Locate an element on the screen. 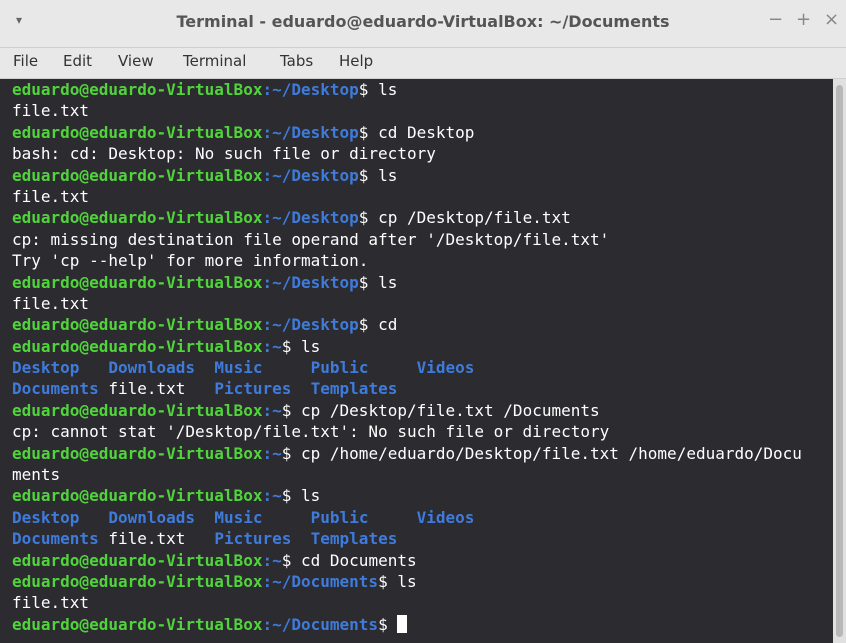  command-text: cd Desktop is located at coordinates (421, 132).